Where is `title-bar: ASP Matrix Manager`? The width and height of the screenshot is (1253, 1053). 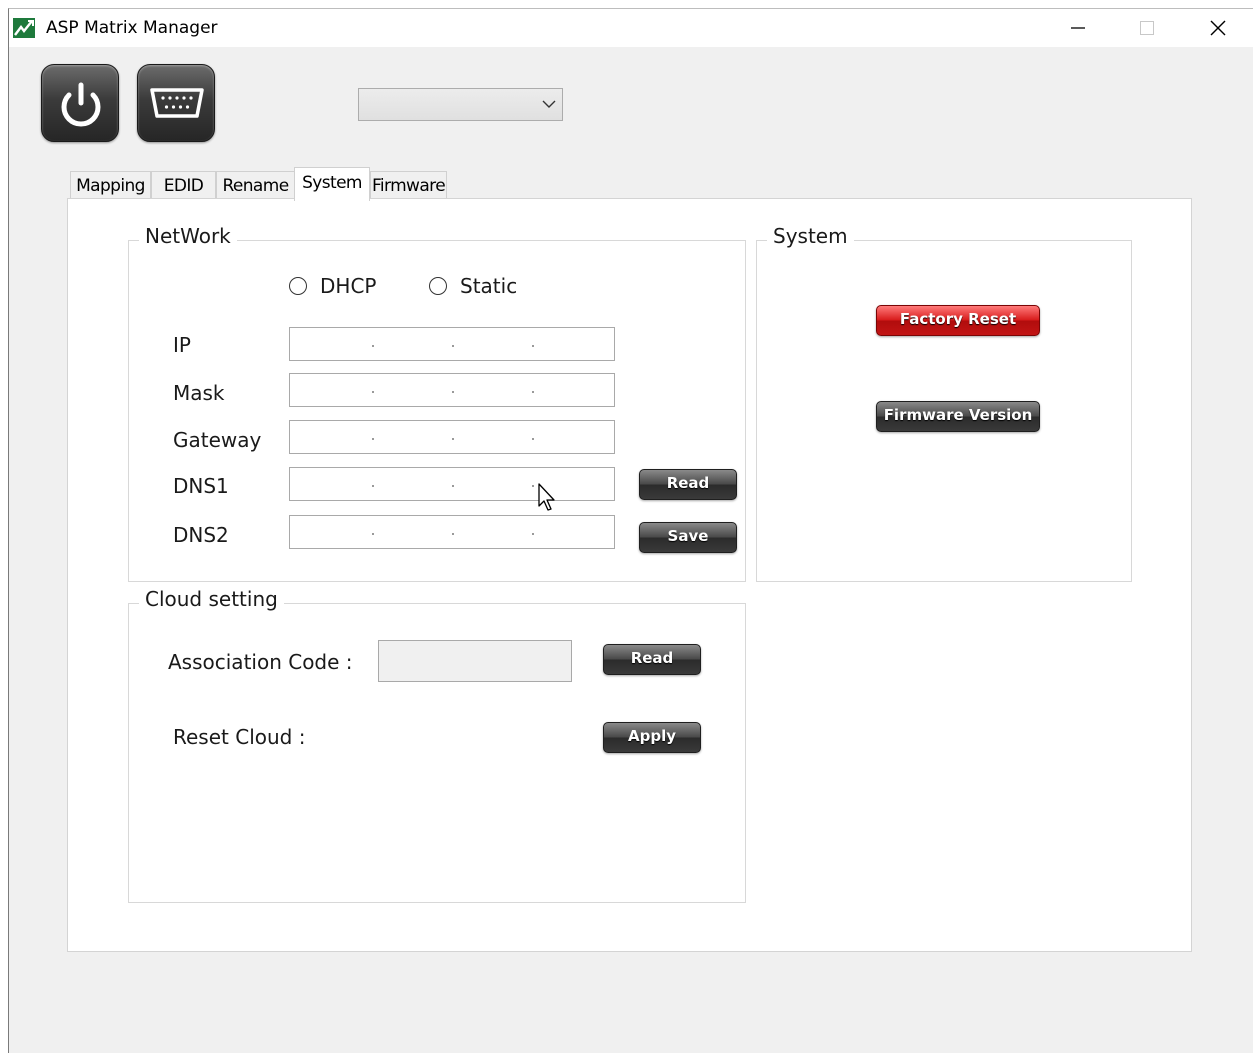 title-bar: ASP Matrix Manager is located at coordinates (631, 28).